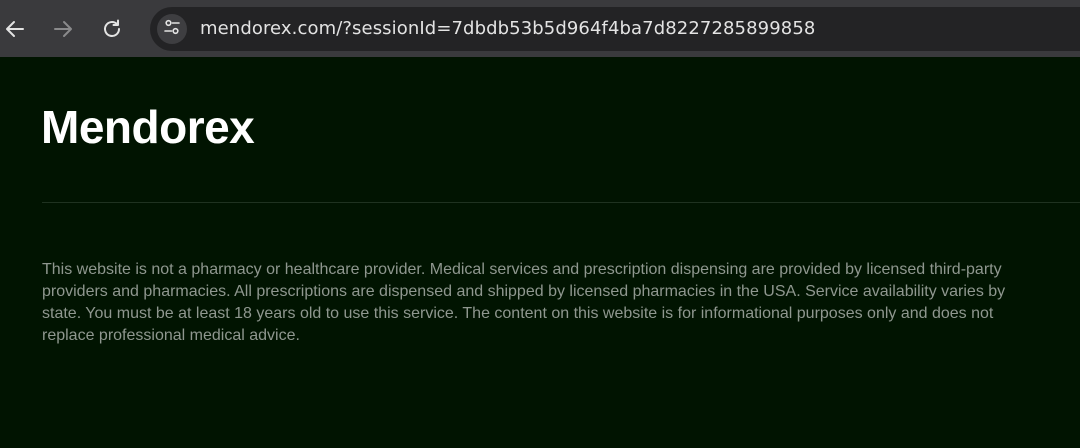 The image size is (1080, 448). Describe the element at coordinates (148, 127) in the screenshot. I see `site-logo: Mendorex` at that location.